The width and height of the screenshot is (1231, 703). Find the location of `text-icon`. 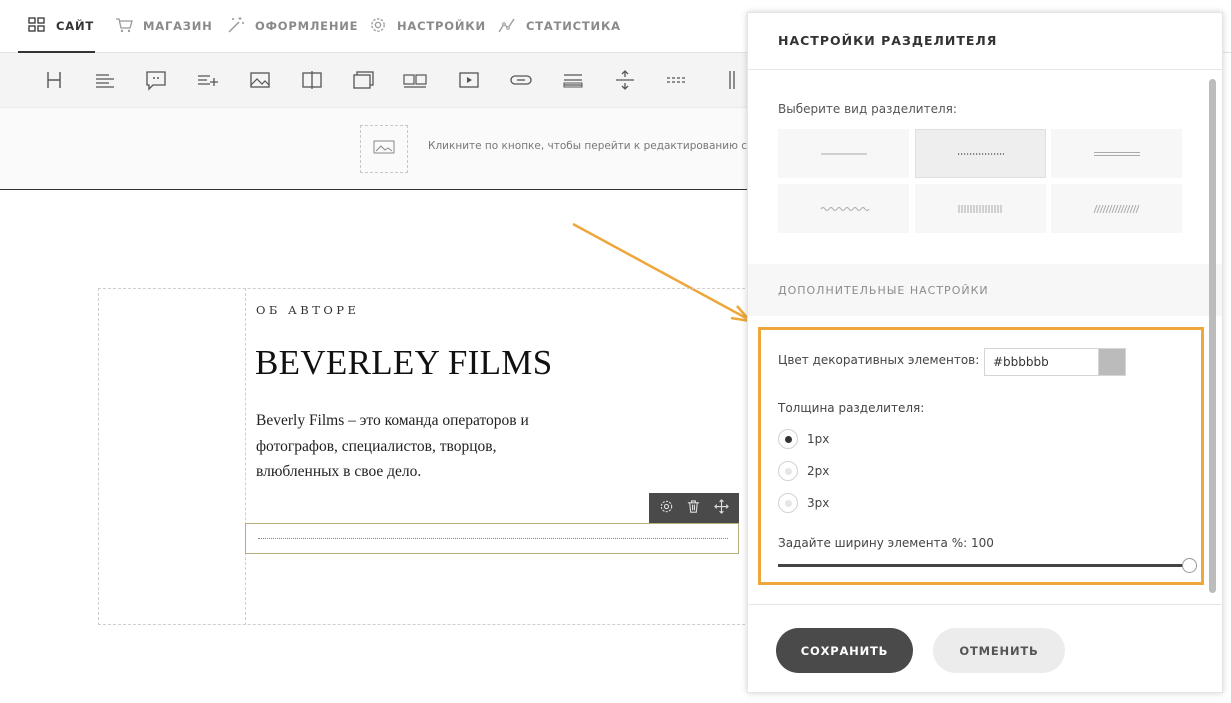

text-icon is located at coordinates (105, 80).